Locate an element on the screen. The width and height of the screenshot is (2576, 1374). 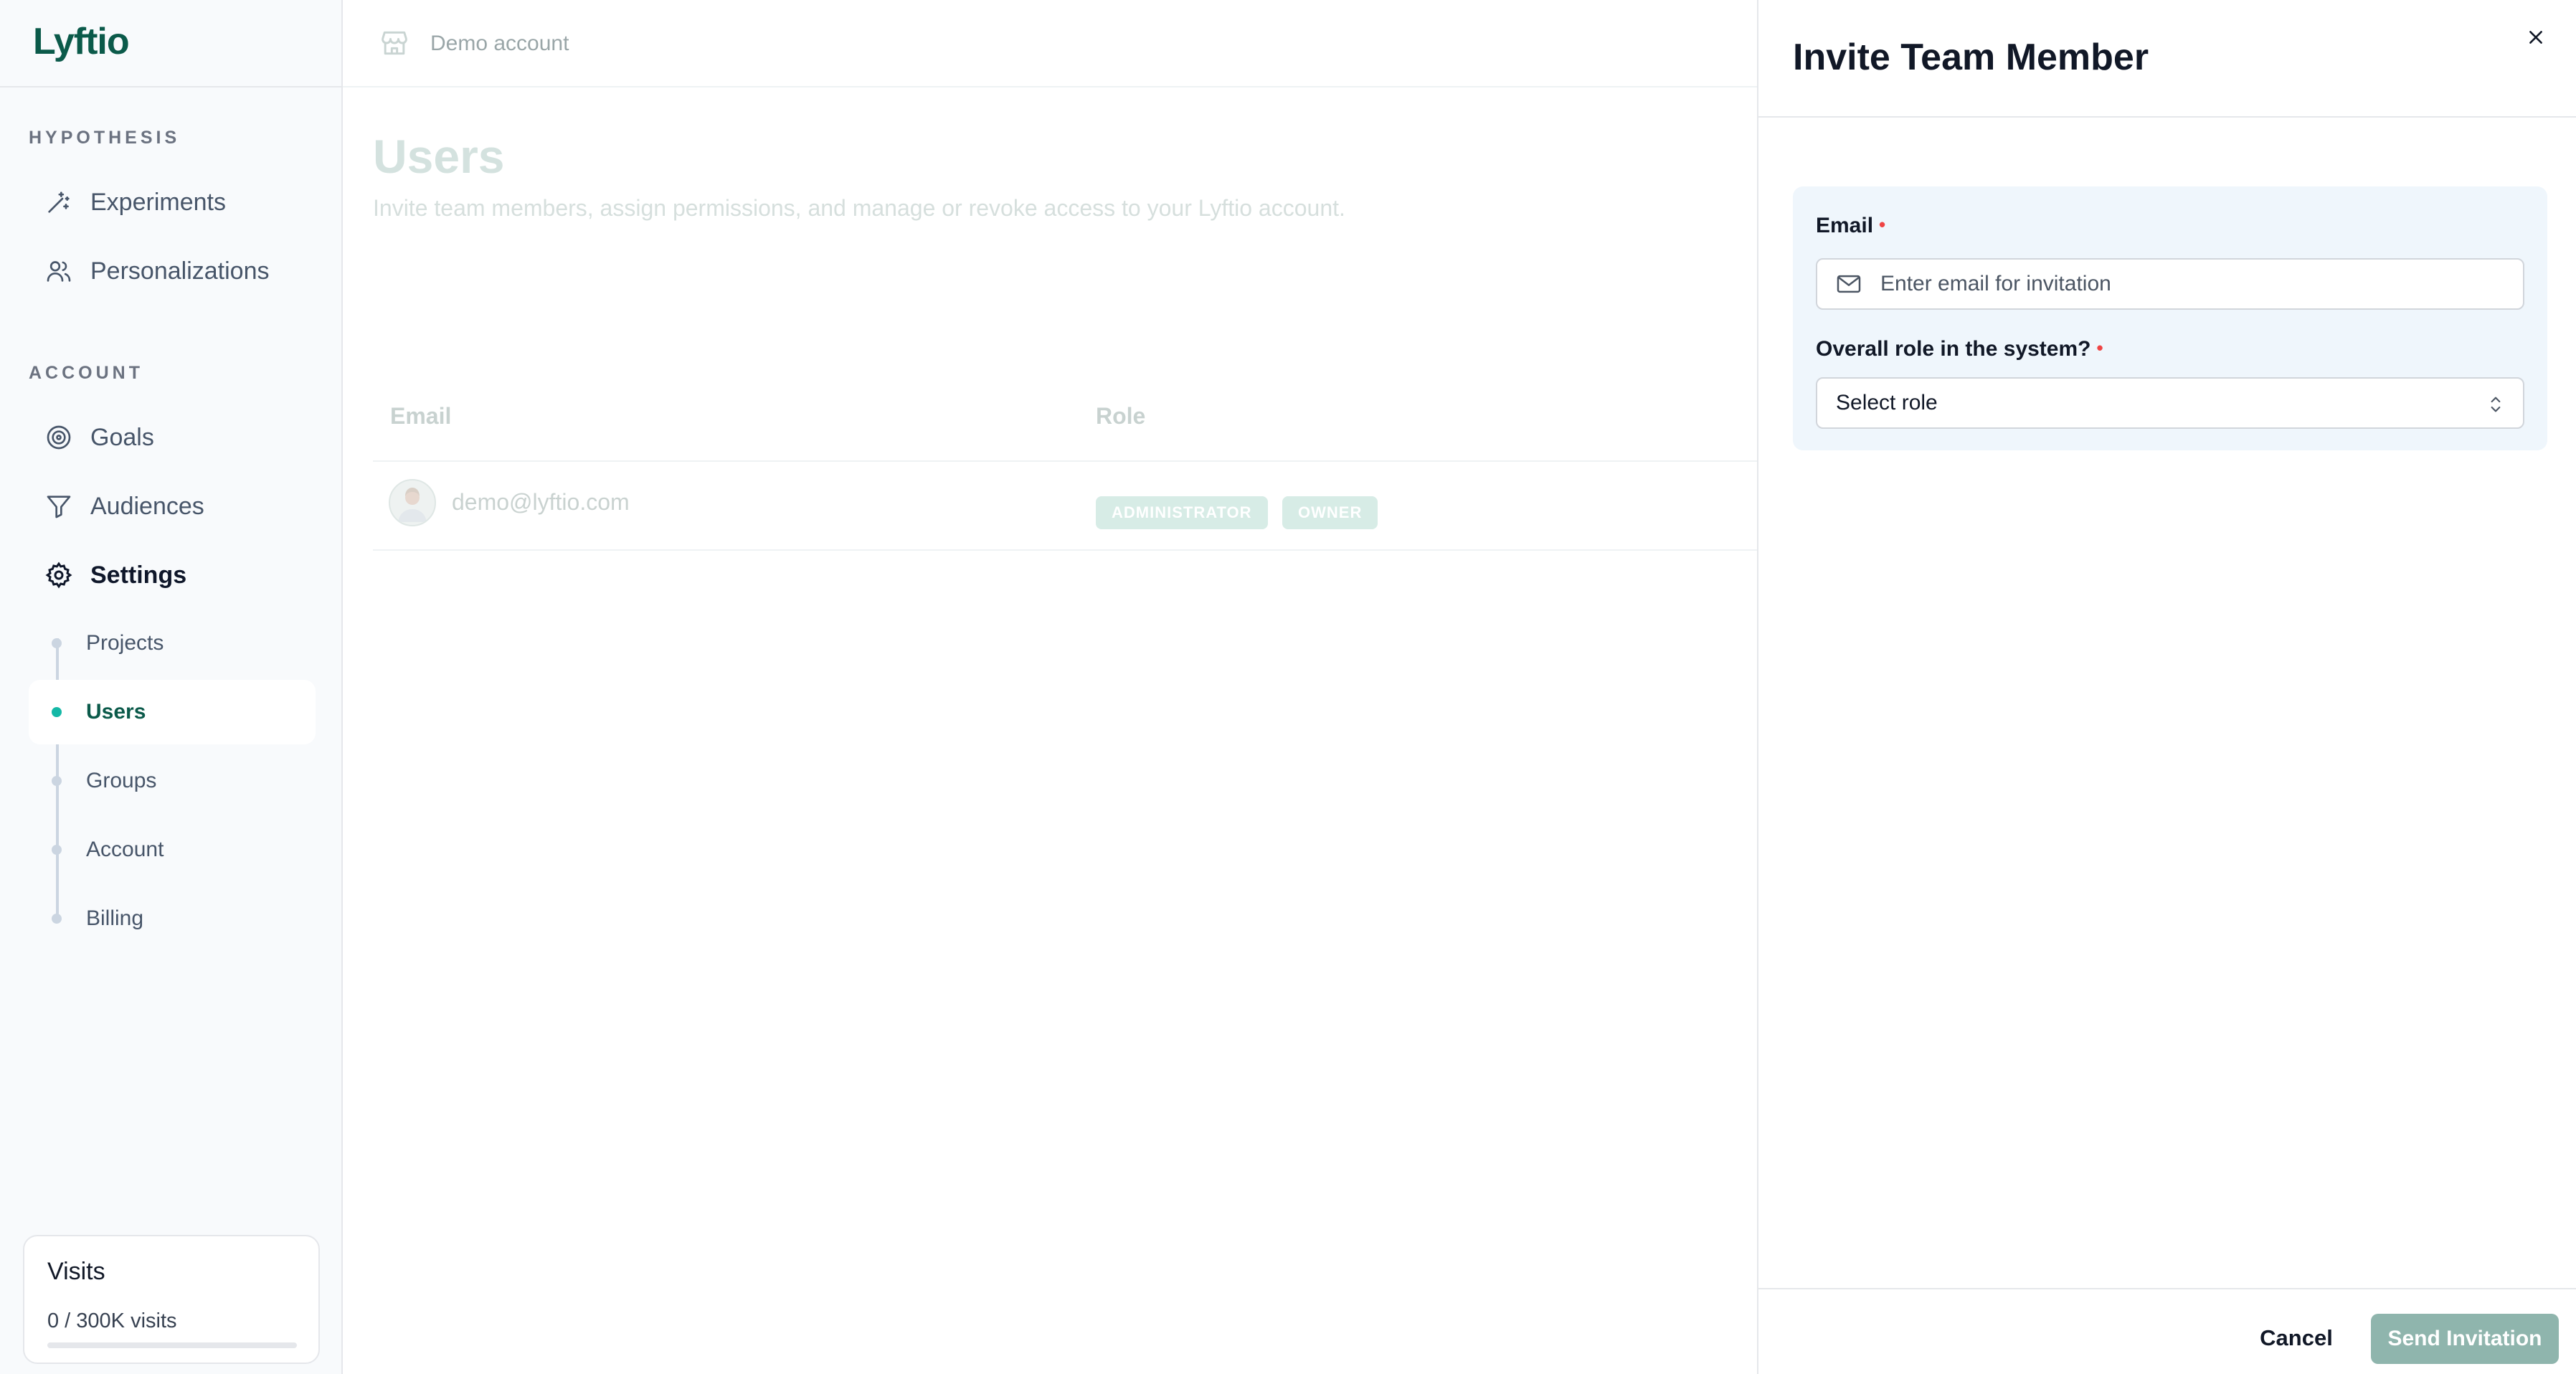
sidebar-subitem-billing: Billing is located at coordinates (172, 918).